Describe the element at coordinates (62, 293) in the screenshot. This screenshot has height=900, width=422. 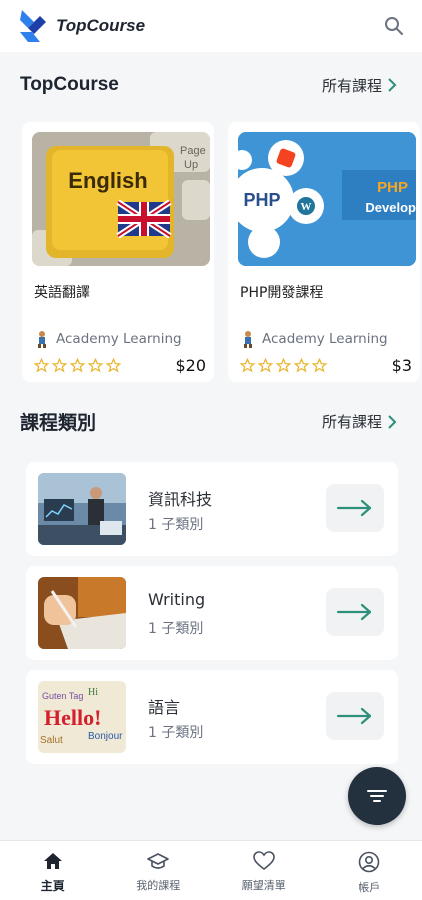
I see `course-title: 英語翻譯` at that location.